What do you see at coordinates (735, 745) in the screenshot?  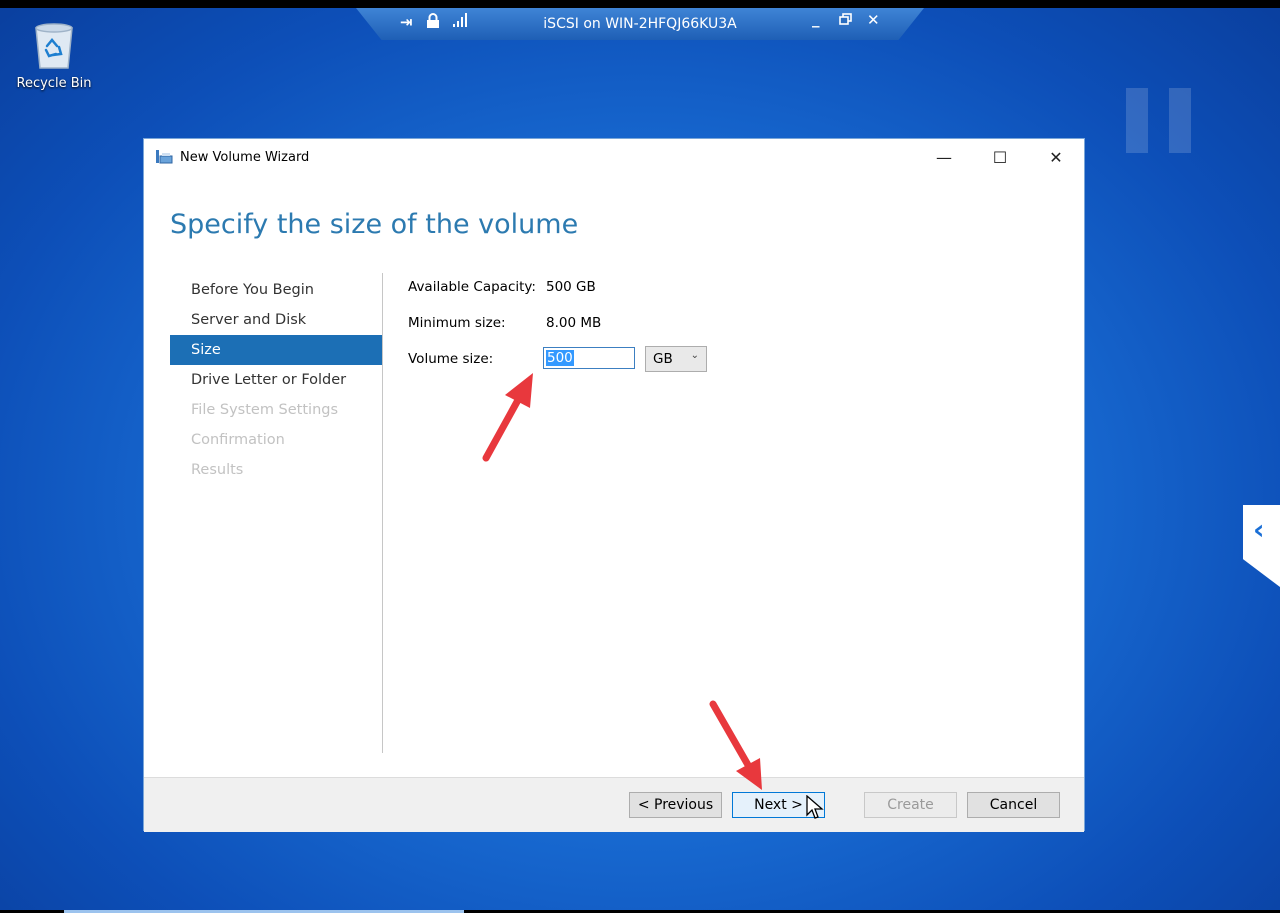 I see `arrow-to-next-button` at bounding box center [735, 745].